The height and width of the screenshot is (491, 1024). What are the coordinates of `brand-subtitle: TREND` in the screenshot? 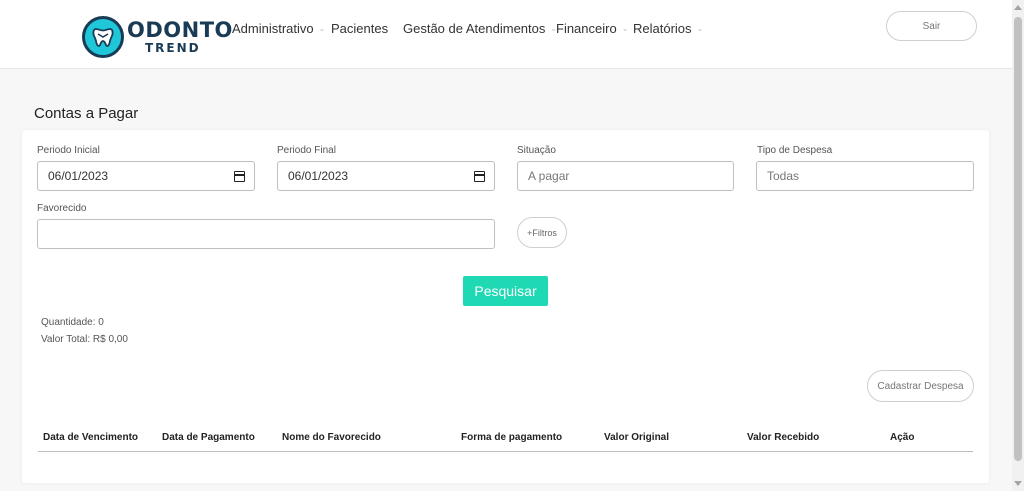 It's located at (173, 48).